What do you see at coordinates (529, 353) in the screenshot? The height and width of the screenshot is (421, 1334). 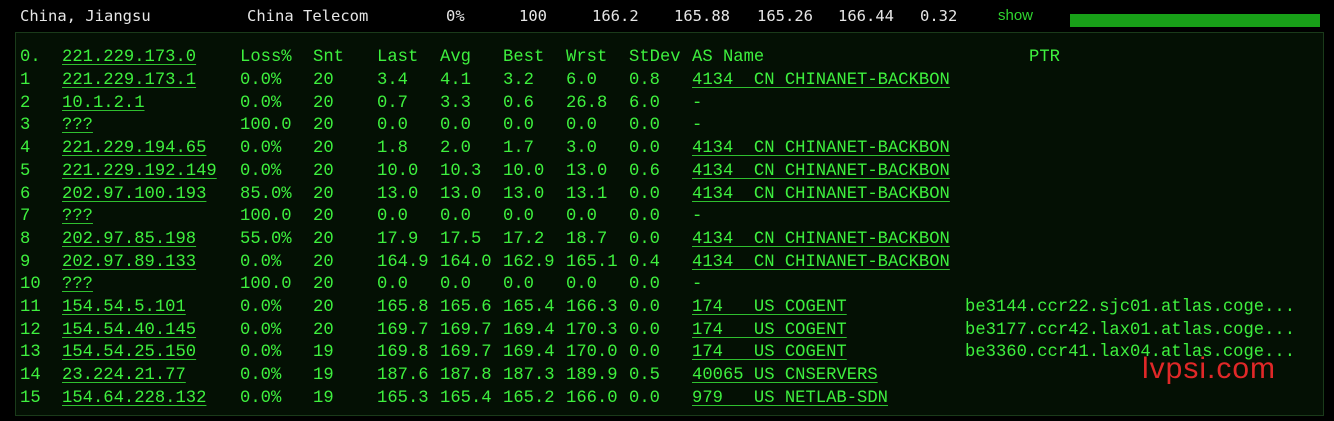 I see `best-cell: 169.4` at bounding box center [529, 353].